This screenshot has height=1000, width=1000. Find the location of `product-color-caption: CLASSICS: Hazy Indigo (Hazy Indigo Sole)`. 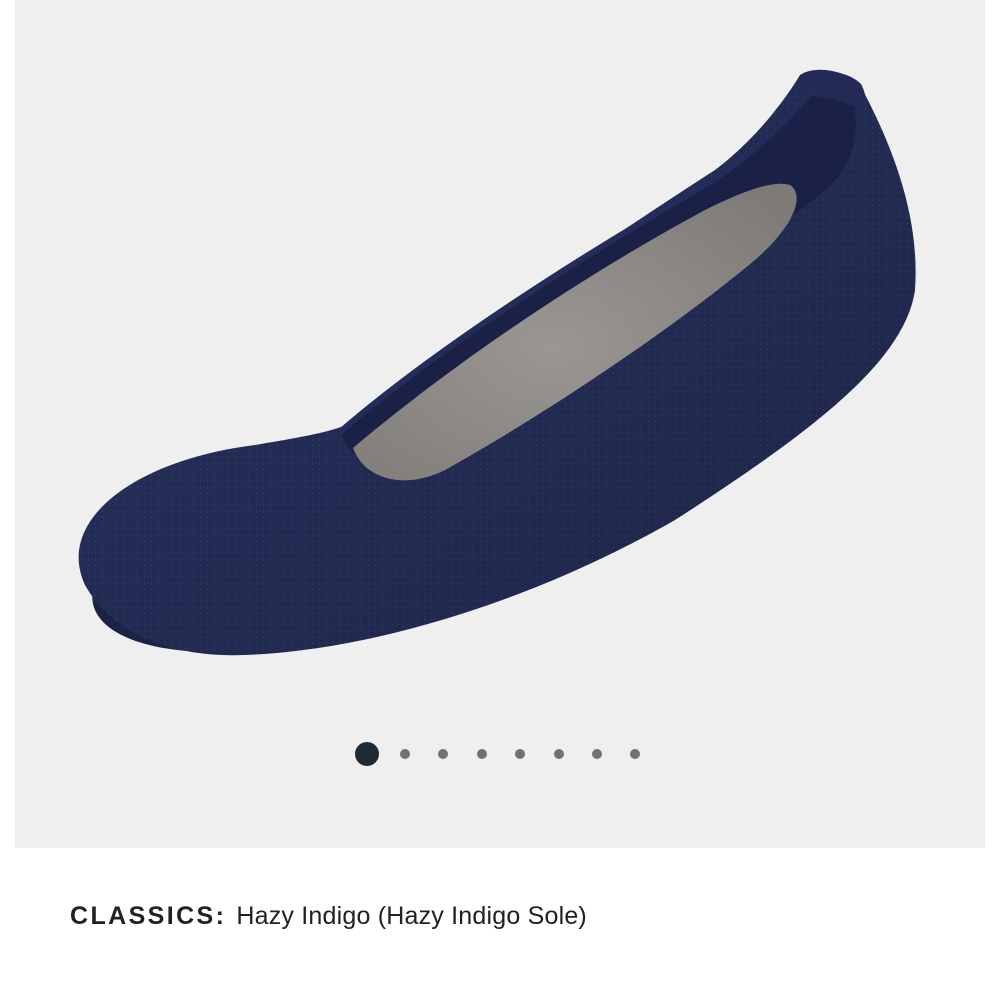

product-color-caption: CLASSICS: Hazy Indigo (Hazy Indigo Sole) is located at coordinates (328, 916).